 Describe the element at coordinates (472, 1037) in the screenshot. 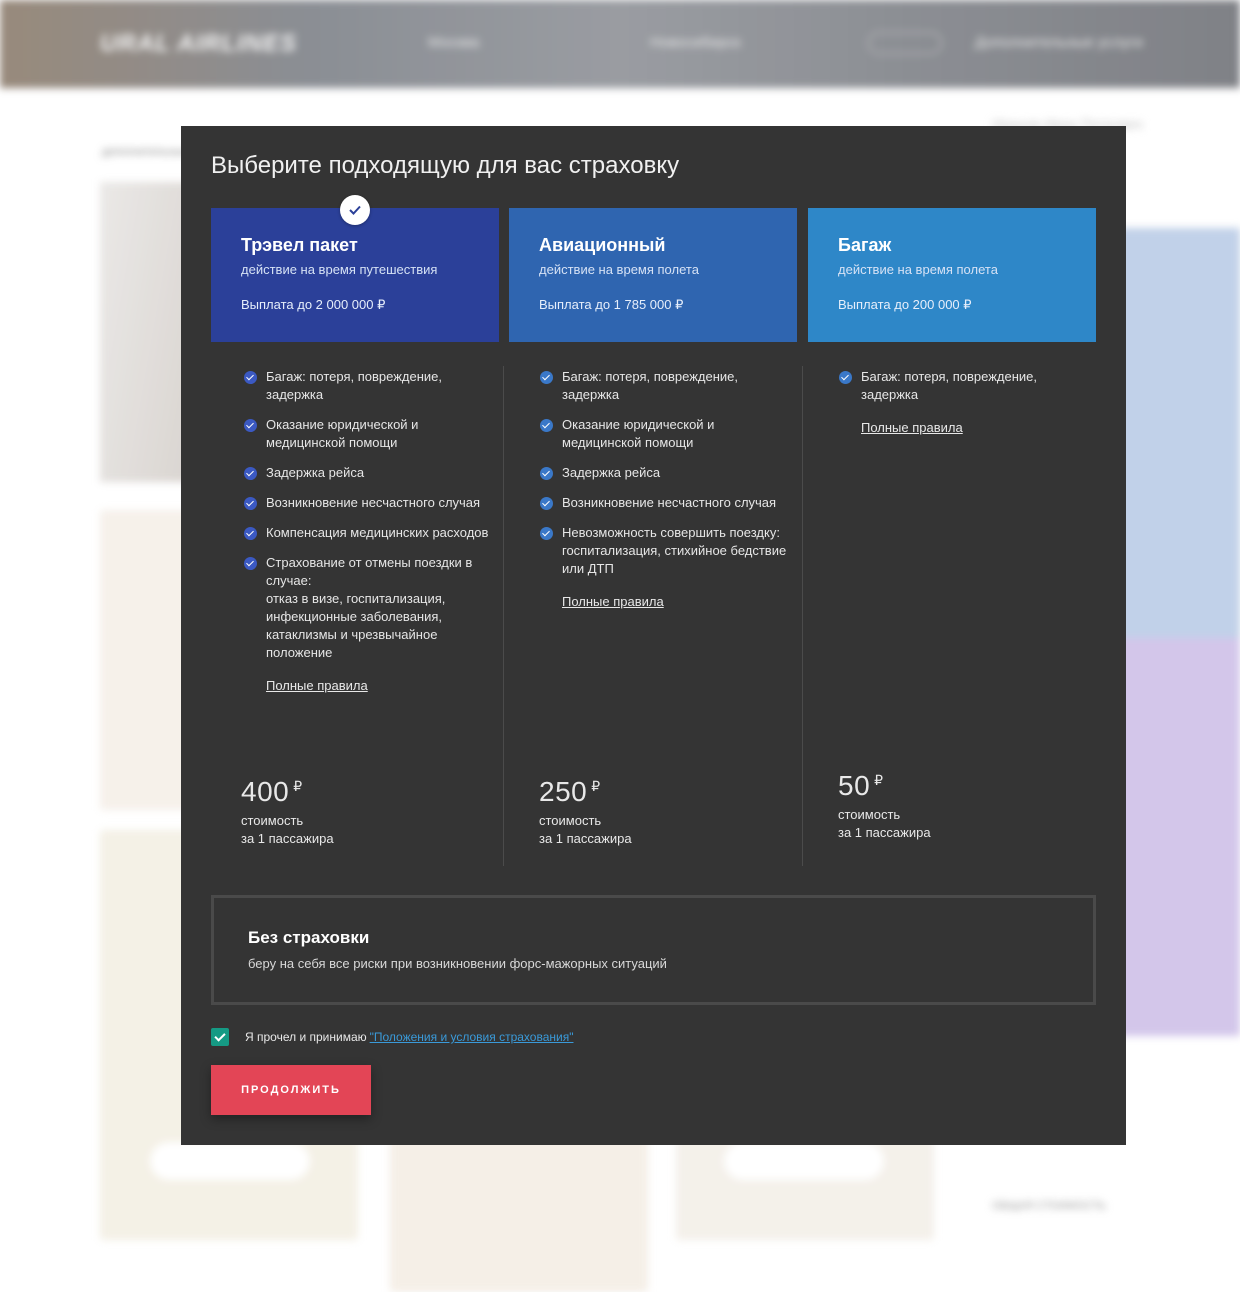

I see `terms-link: "Положения и условия страхования"` at that location.